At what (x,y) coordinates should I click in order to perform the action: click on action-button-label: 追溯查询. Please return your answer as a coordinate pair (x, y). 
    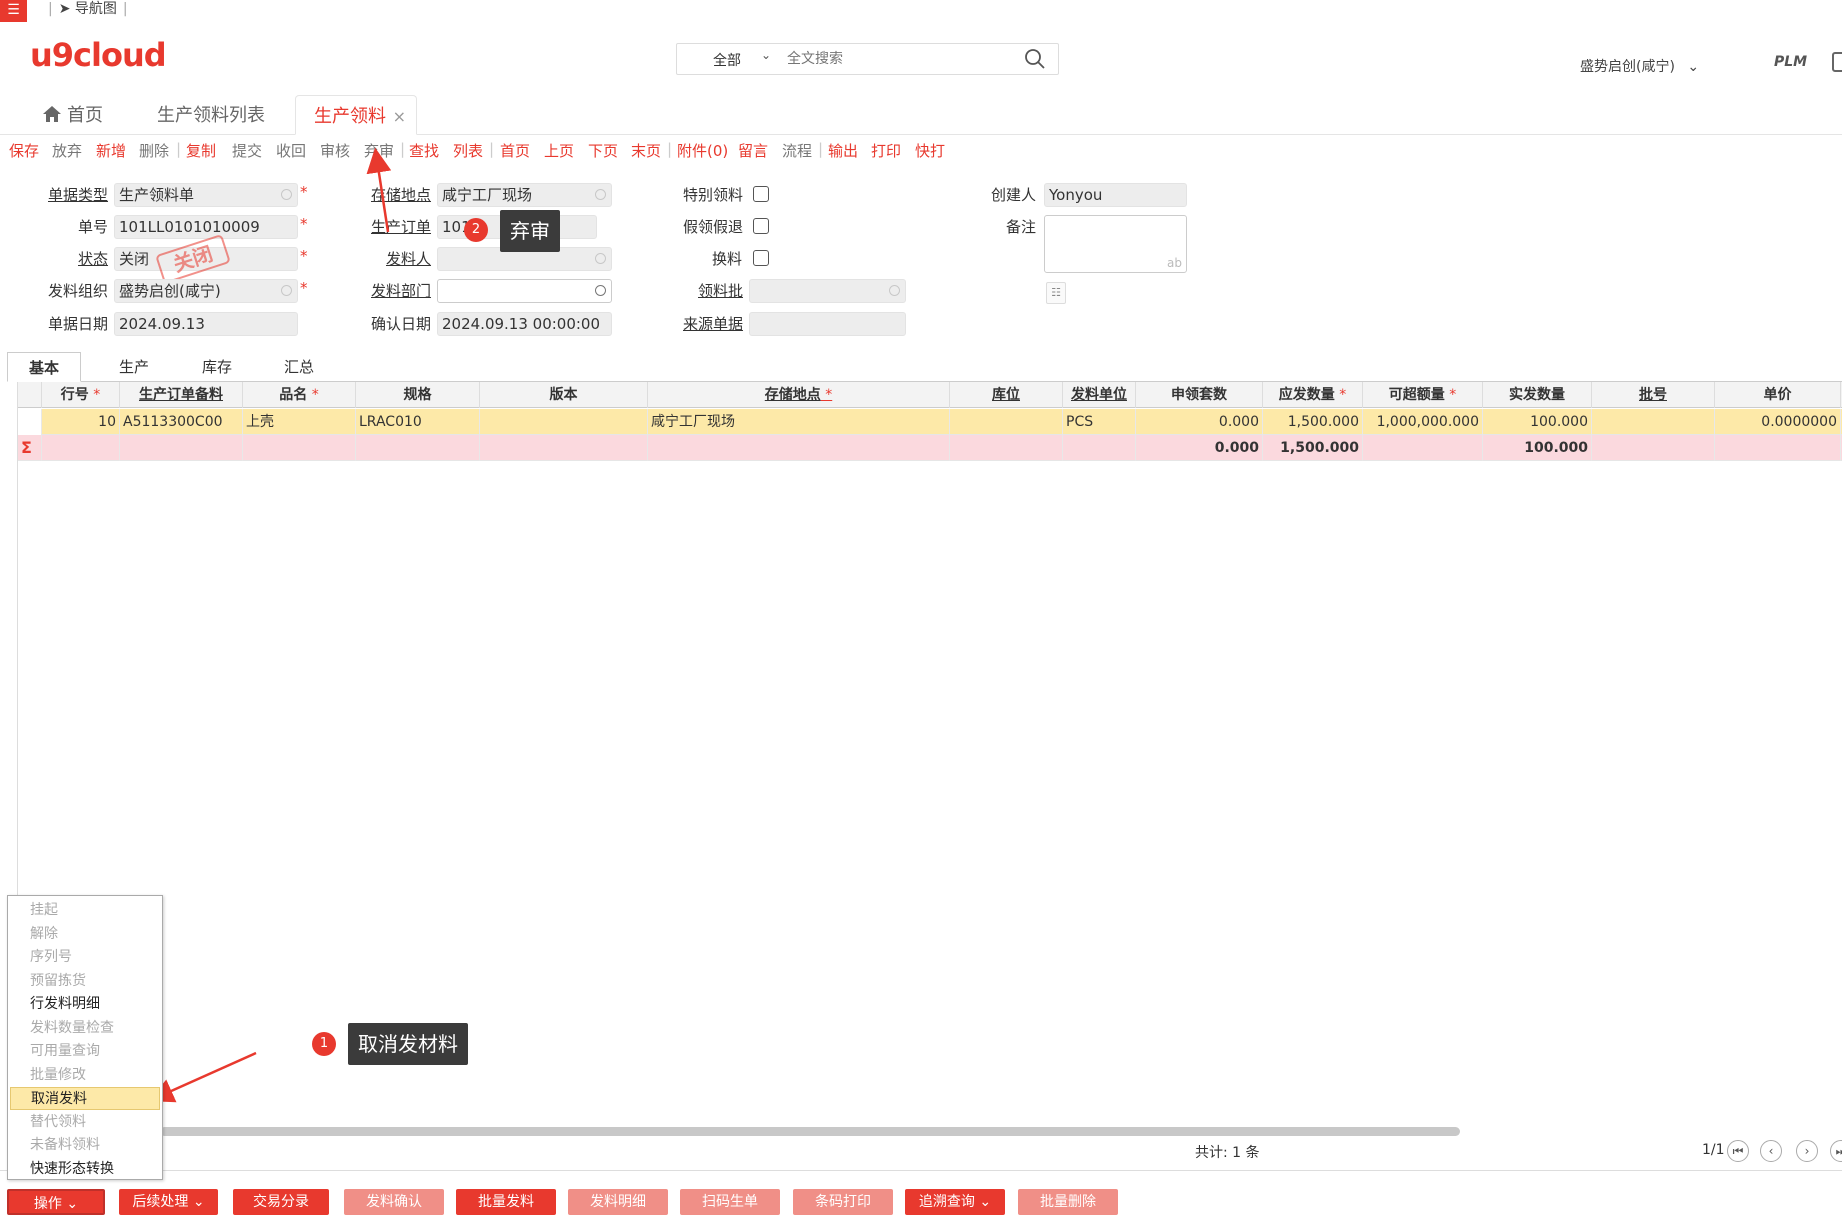
    Looking at the image, I should click on (946, 1202).